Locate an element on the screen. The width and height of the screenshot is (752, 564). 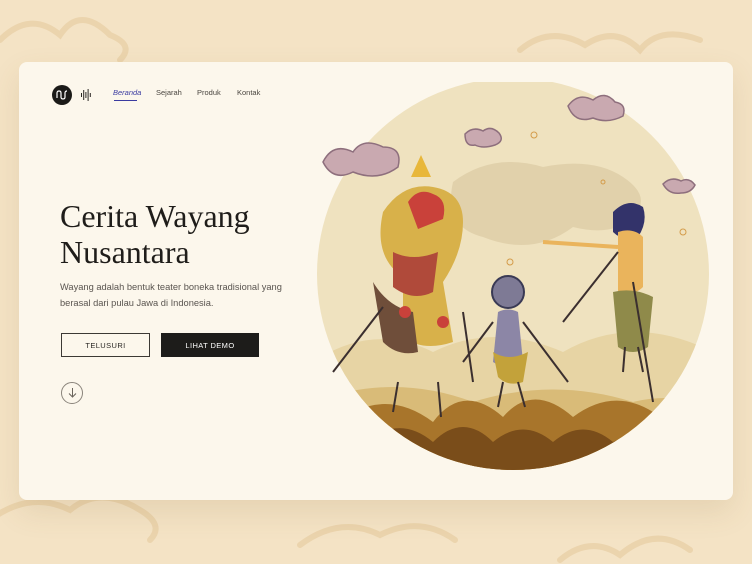
nav-item-kontak: Kontak is located at coordinates (248, 92).